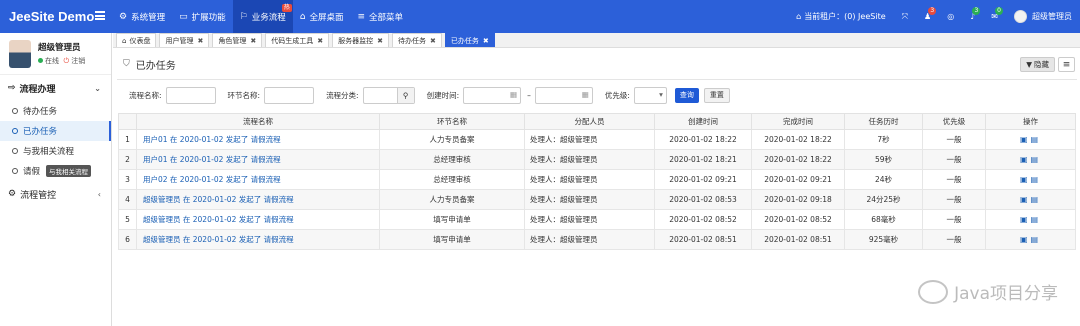  Describe the element at coordinates (883, 199) in the screenshot. I see `duration: 24分25秒` at that location.